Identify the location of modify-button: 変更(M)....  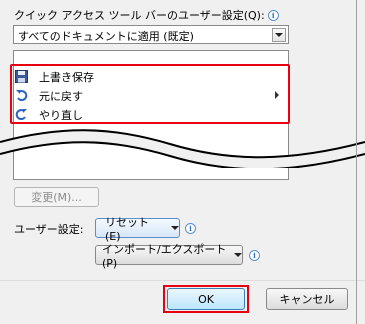
(56, 197).